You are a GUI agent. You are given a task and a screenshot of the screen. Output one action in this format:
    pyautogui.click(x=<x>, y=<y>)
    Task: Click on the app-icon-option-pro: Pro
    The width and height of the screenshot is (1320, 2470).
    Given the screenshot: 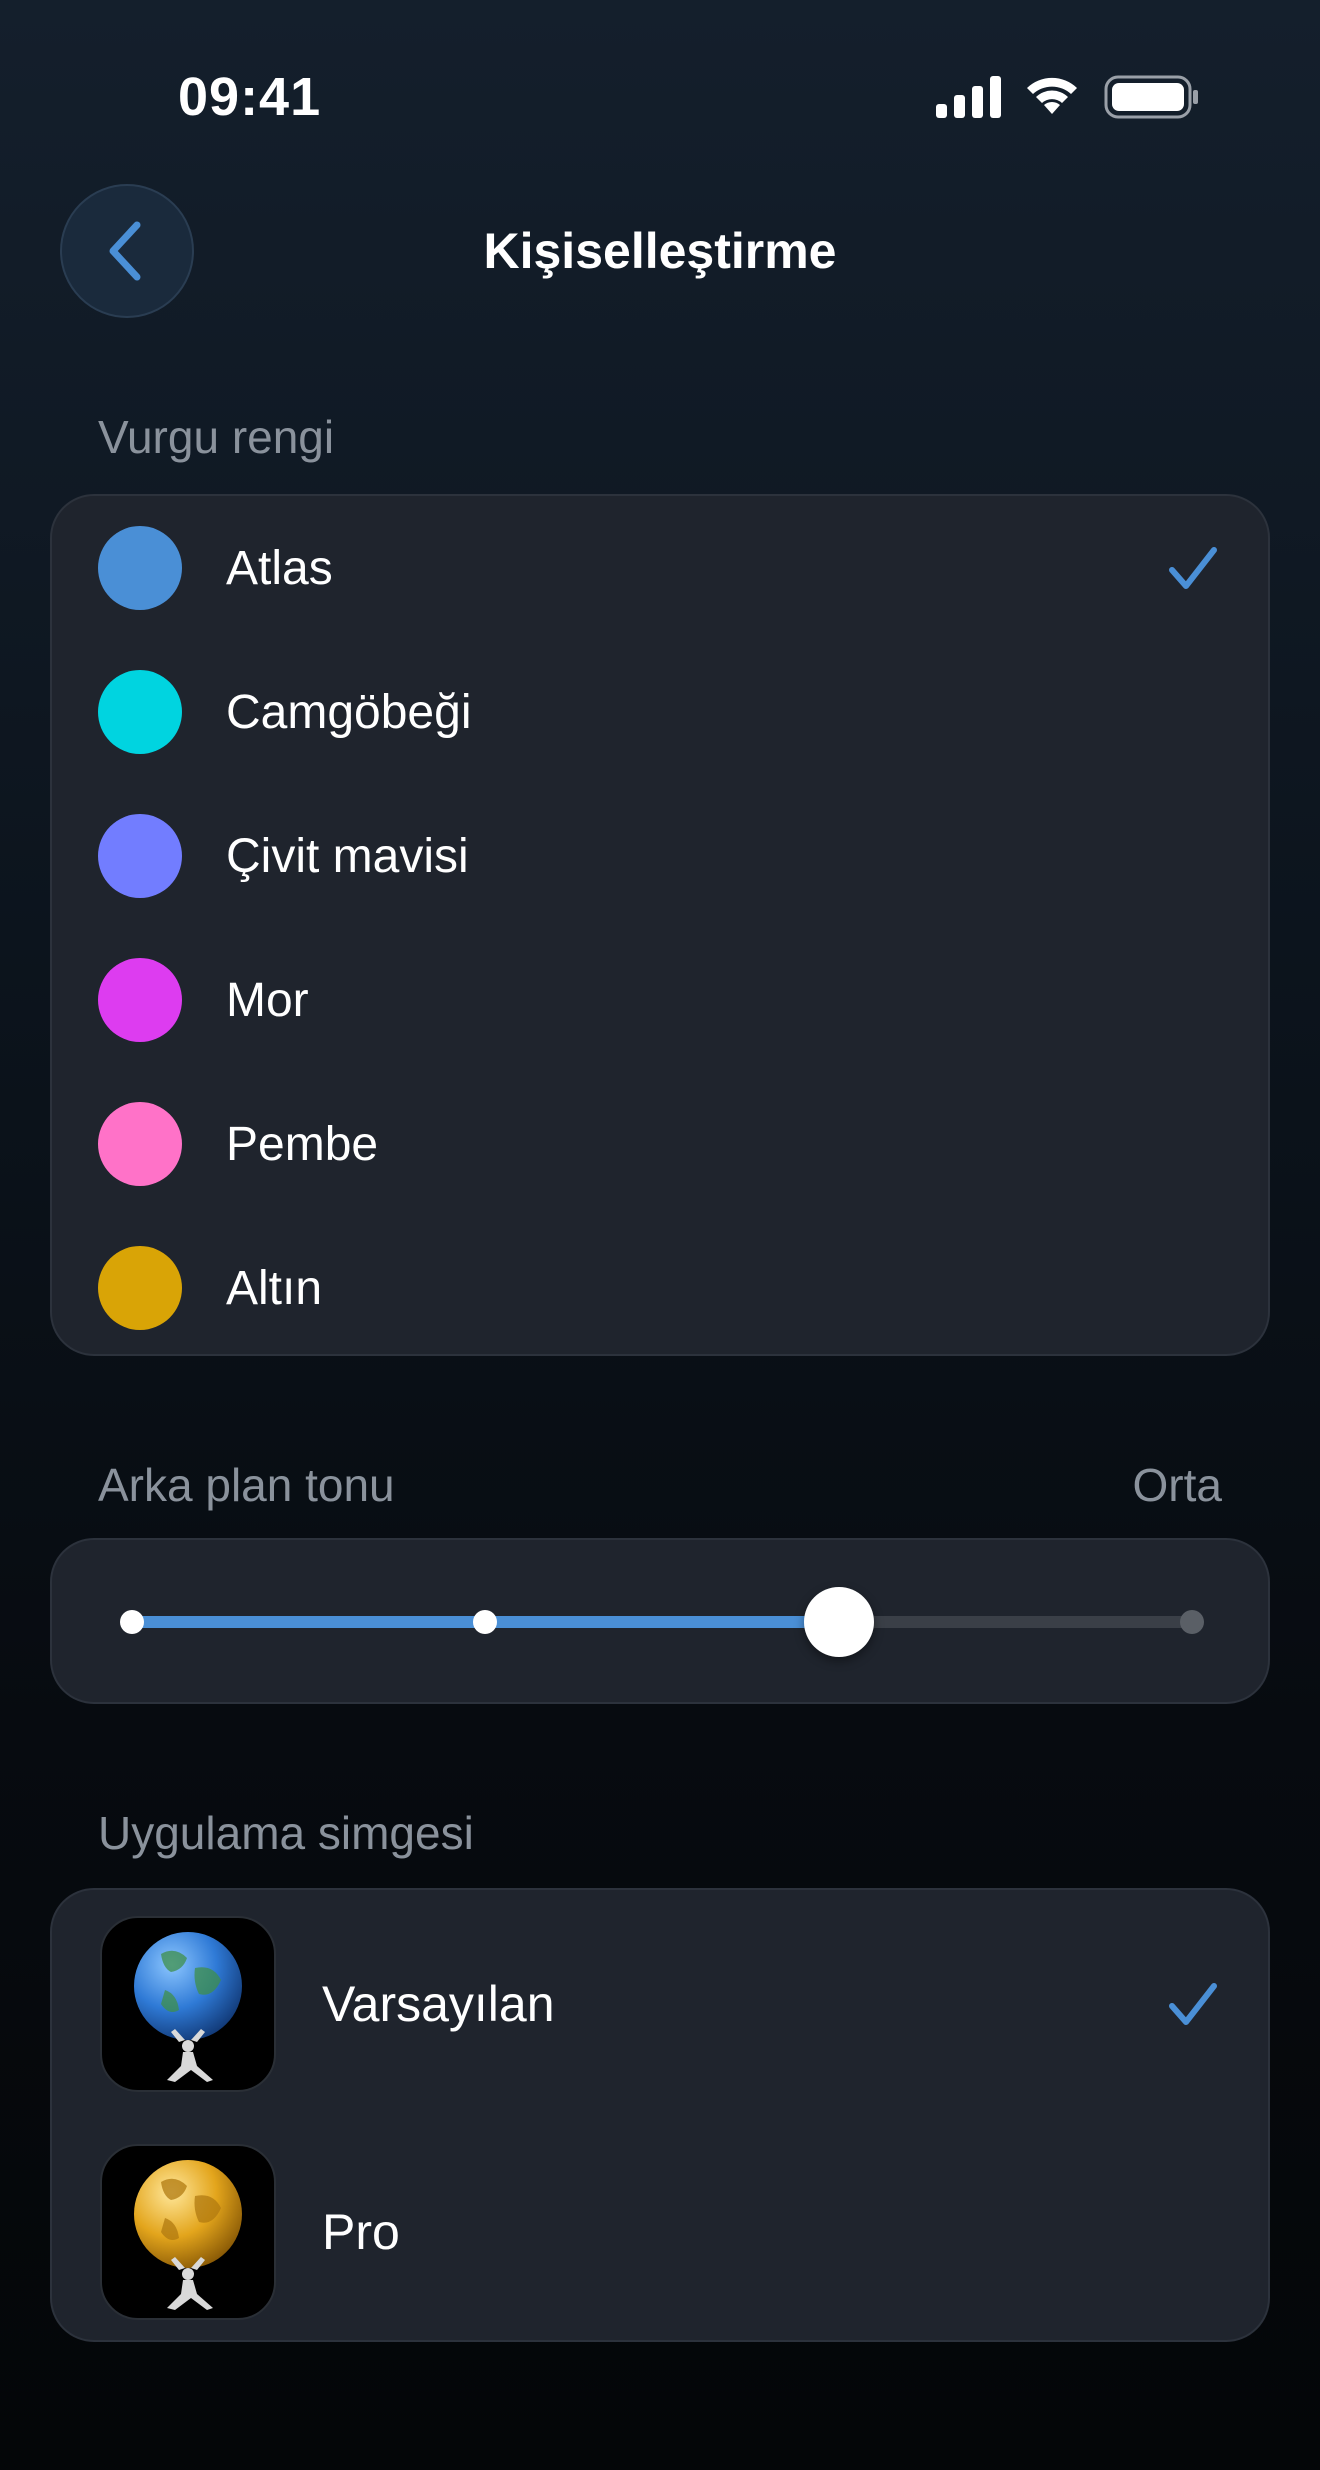 What is the action you would take?
    pyautogui.click(x=660, y=2232)
    